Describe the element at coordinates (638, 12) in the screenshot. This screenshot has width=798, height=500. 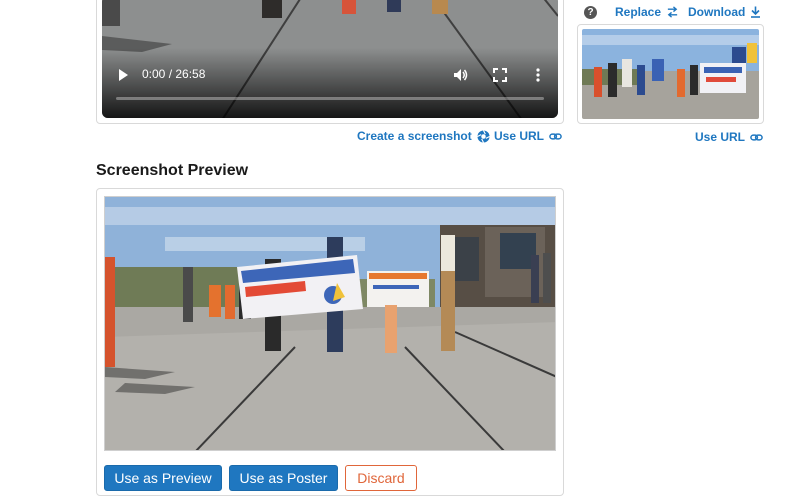
I see `replace-label: Replace` at that location.